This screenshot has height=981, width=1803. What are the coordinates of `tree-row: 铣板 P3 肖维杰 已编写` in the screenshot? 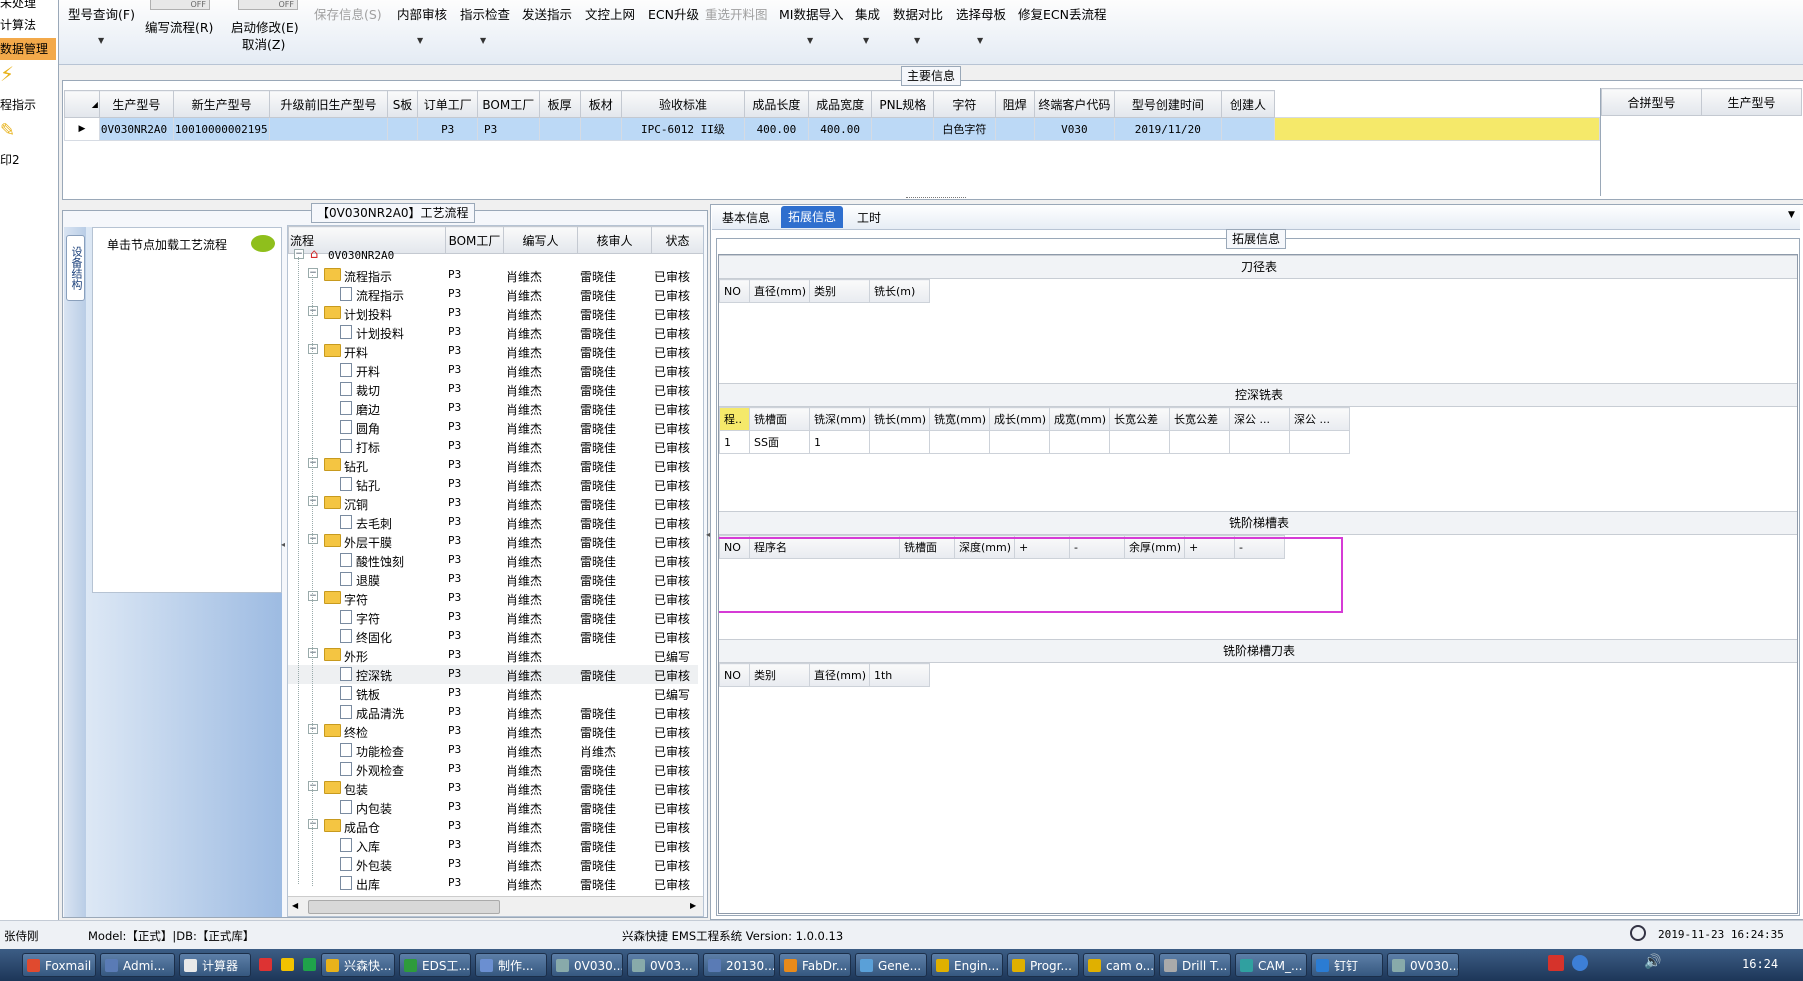 It's located at (493, 693).